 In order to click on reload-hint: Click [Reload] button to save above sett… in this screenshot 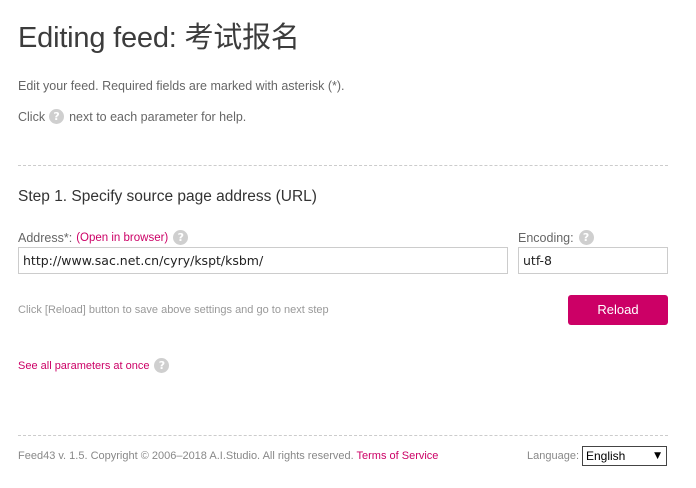, I will do `click(173, 310)`.